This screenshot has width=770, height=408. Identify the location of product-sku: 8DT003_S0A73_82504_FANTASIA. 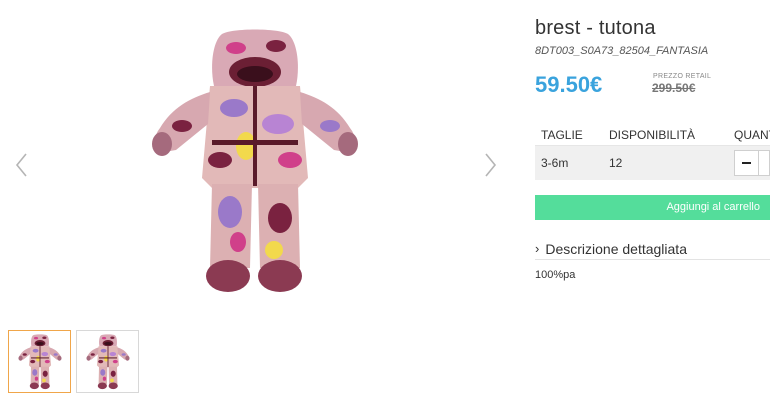
(622, 51).